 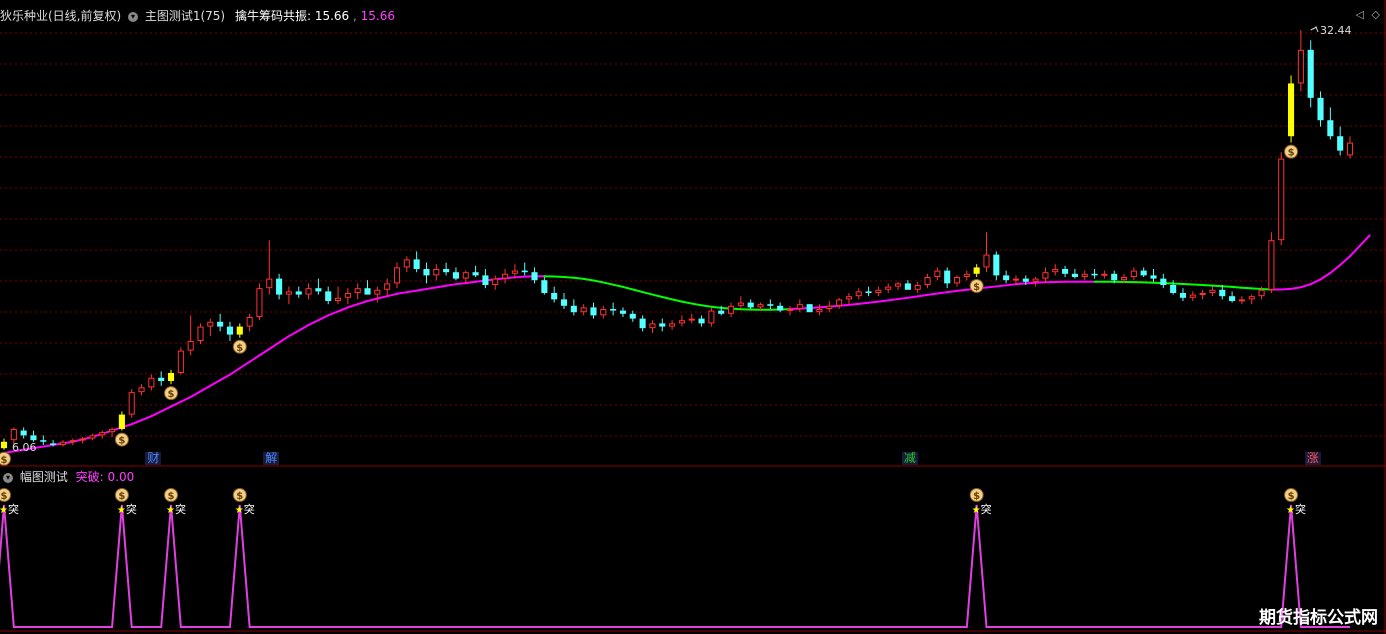 What do you see at coordinates (909, 458) in the screenshot?
I see `event-label: 减` at bounding box center [909, 458].